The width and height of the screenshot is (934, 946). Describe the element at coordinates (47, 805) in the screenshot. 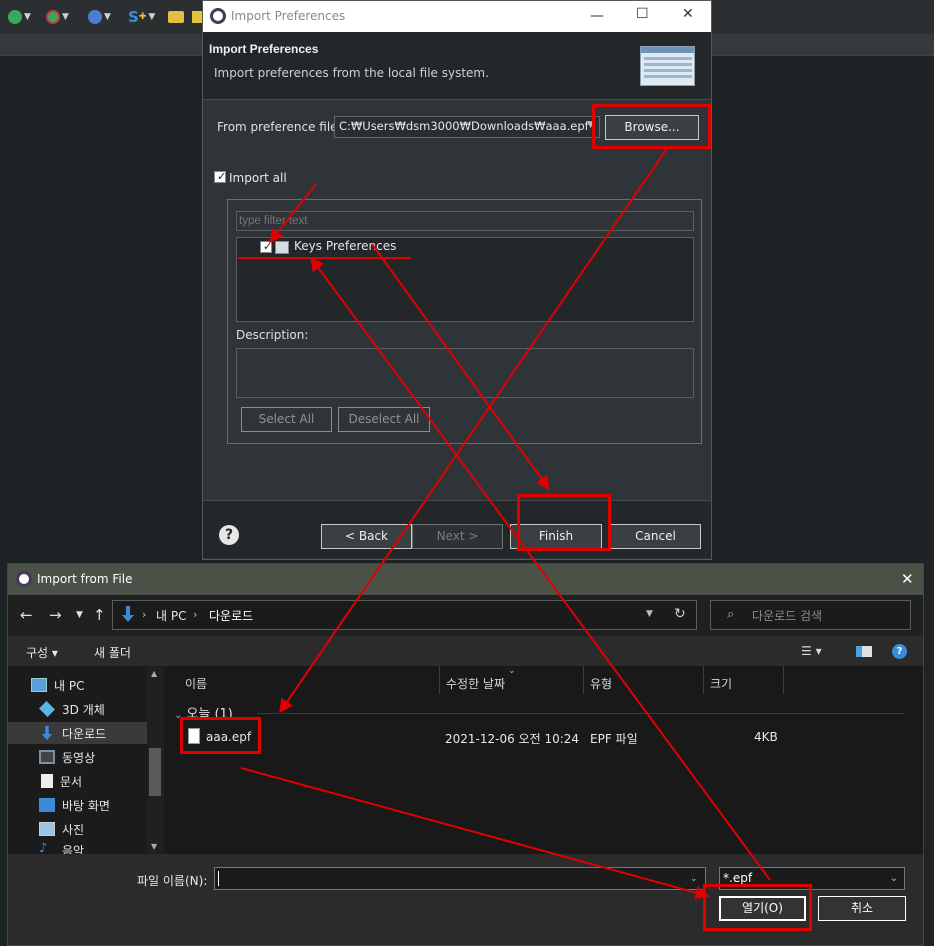

I see `desktop-icon` at that location.